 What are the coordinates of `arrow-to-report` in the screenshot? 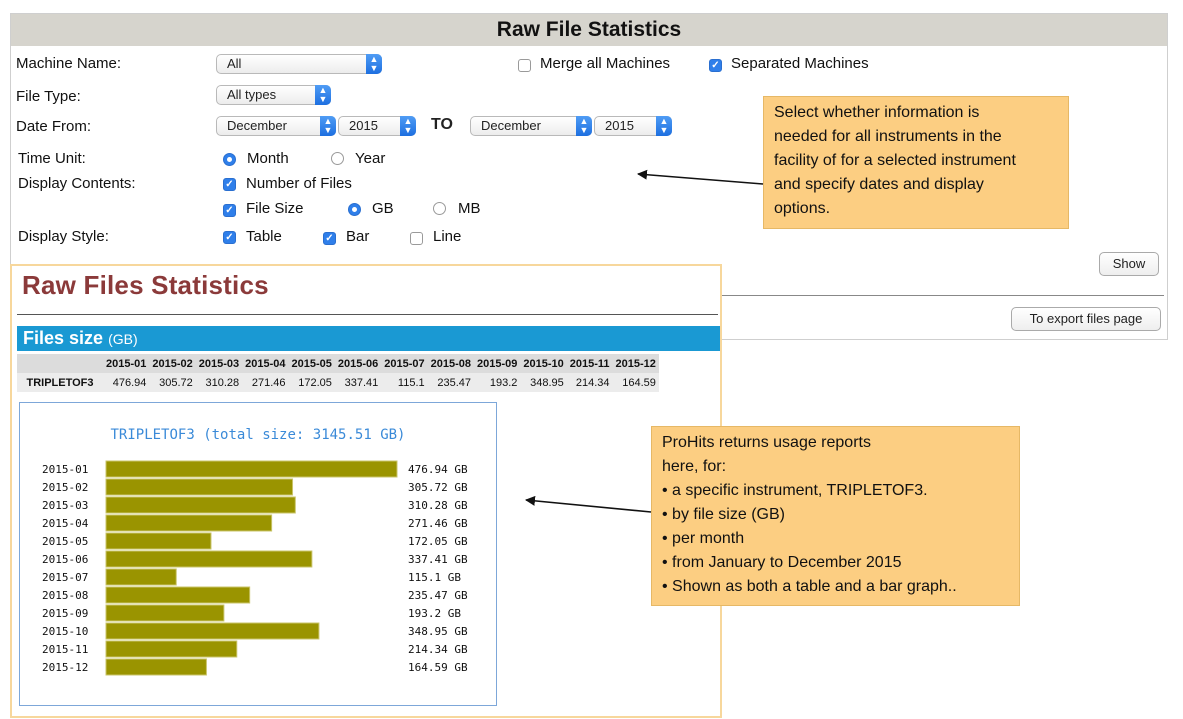 It's located at (588, 504).